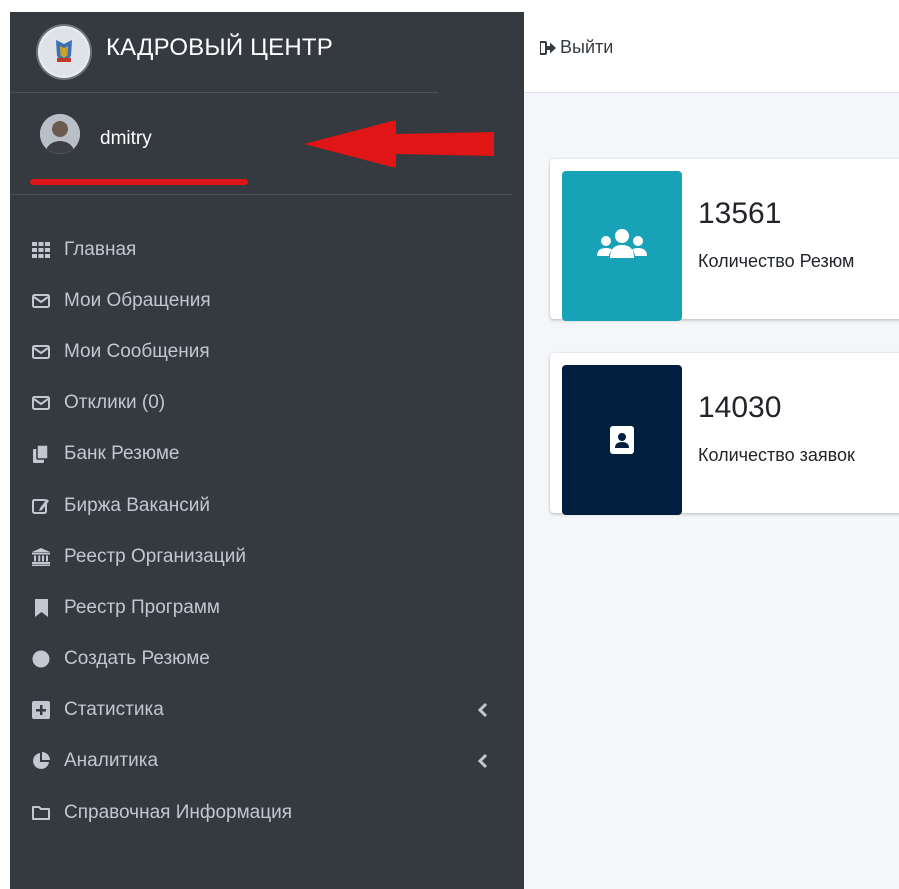  What do you see at coordinates (267, 454) in the screenshot?
I see `sidebar-item-resume-bank: Банк Резюме` at bounding box center [267, 454].